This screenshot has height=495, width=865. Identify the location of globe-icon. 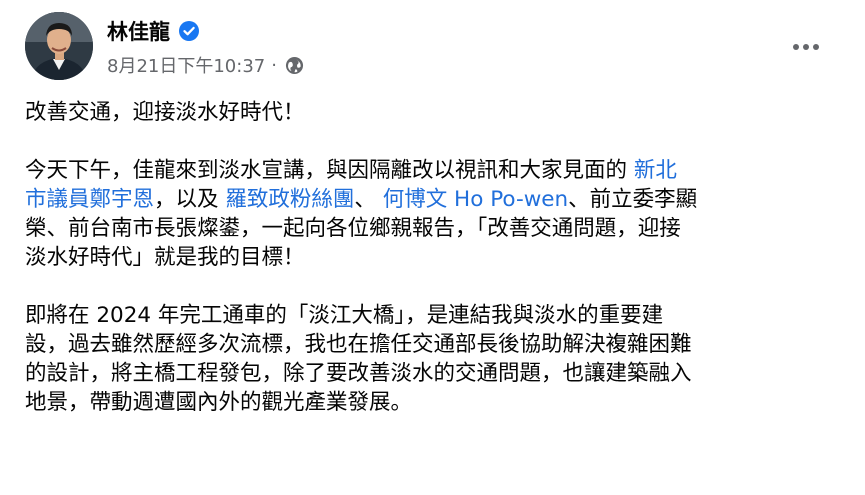
(294, 65).